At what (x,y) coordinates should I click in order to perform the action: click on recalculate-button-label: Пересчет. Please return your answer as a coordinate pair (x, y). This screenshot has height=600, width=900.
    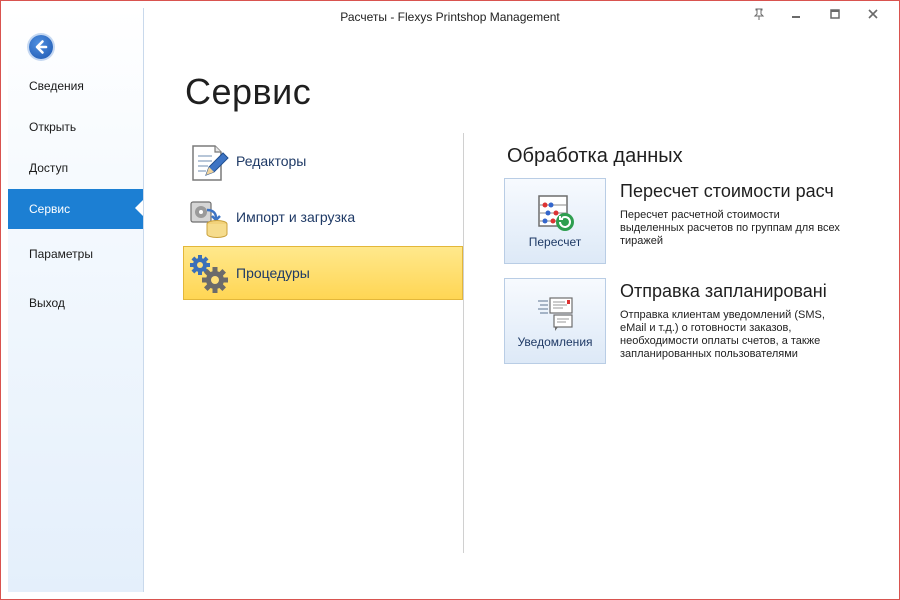
    Looking at the image, I should click on (555, 242).